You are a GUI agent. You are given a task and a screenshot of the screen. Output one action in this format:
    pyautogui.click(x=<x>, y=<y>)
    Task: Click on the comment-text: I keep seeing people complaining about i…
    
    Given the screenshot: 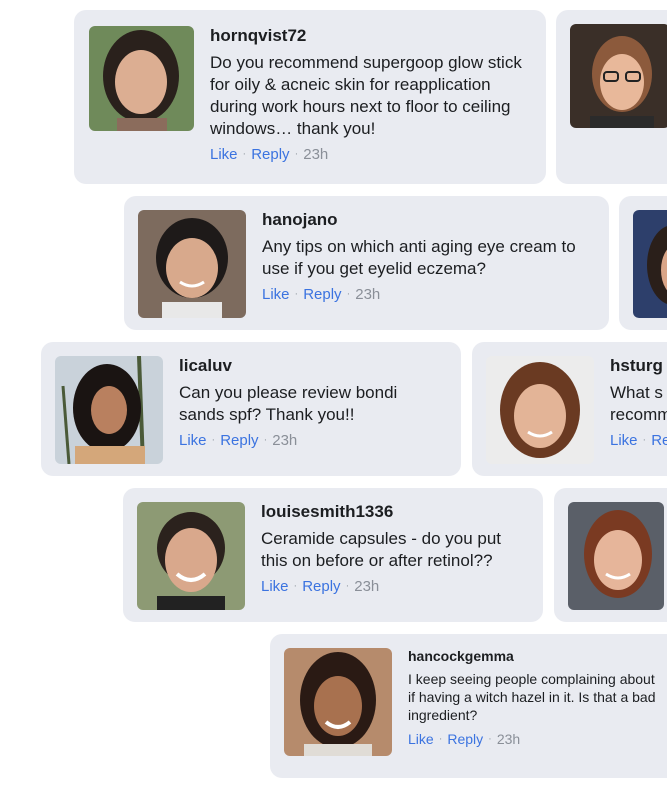 What is the action you would take?
    pyautogui.click(x=532, y=697)
    